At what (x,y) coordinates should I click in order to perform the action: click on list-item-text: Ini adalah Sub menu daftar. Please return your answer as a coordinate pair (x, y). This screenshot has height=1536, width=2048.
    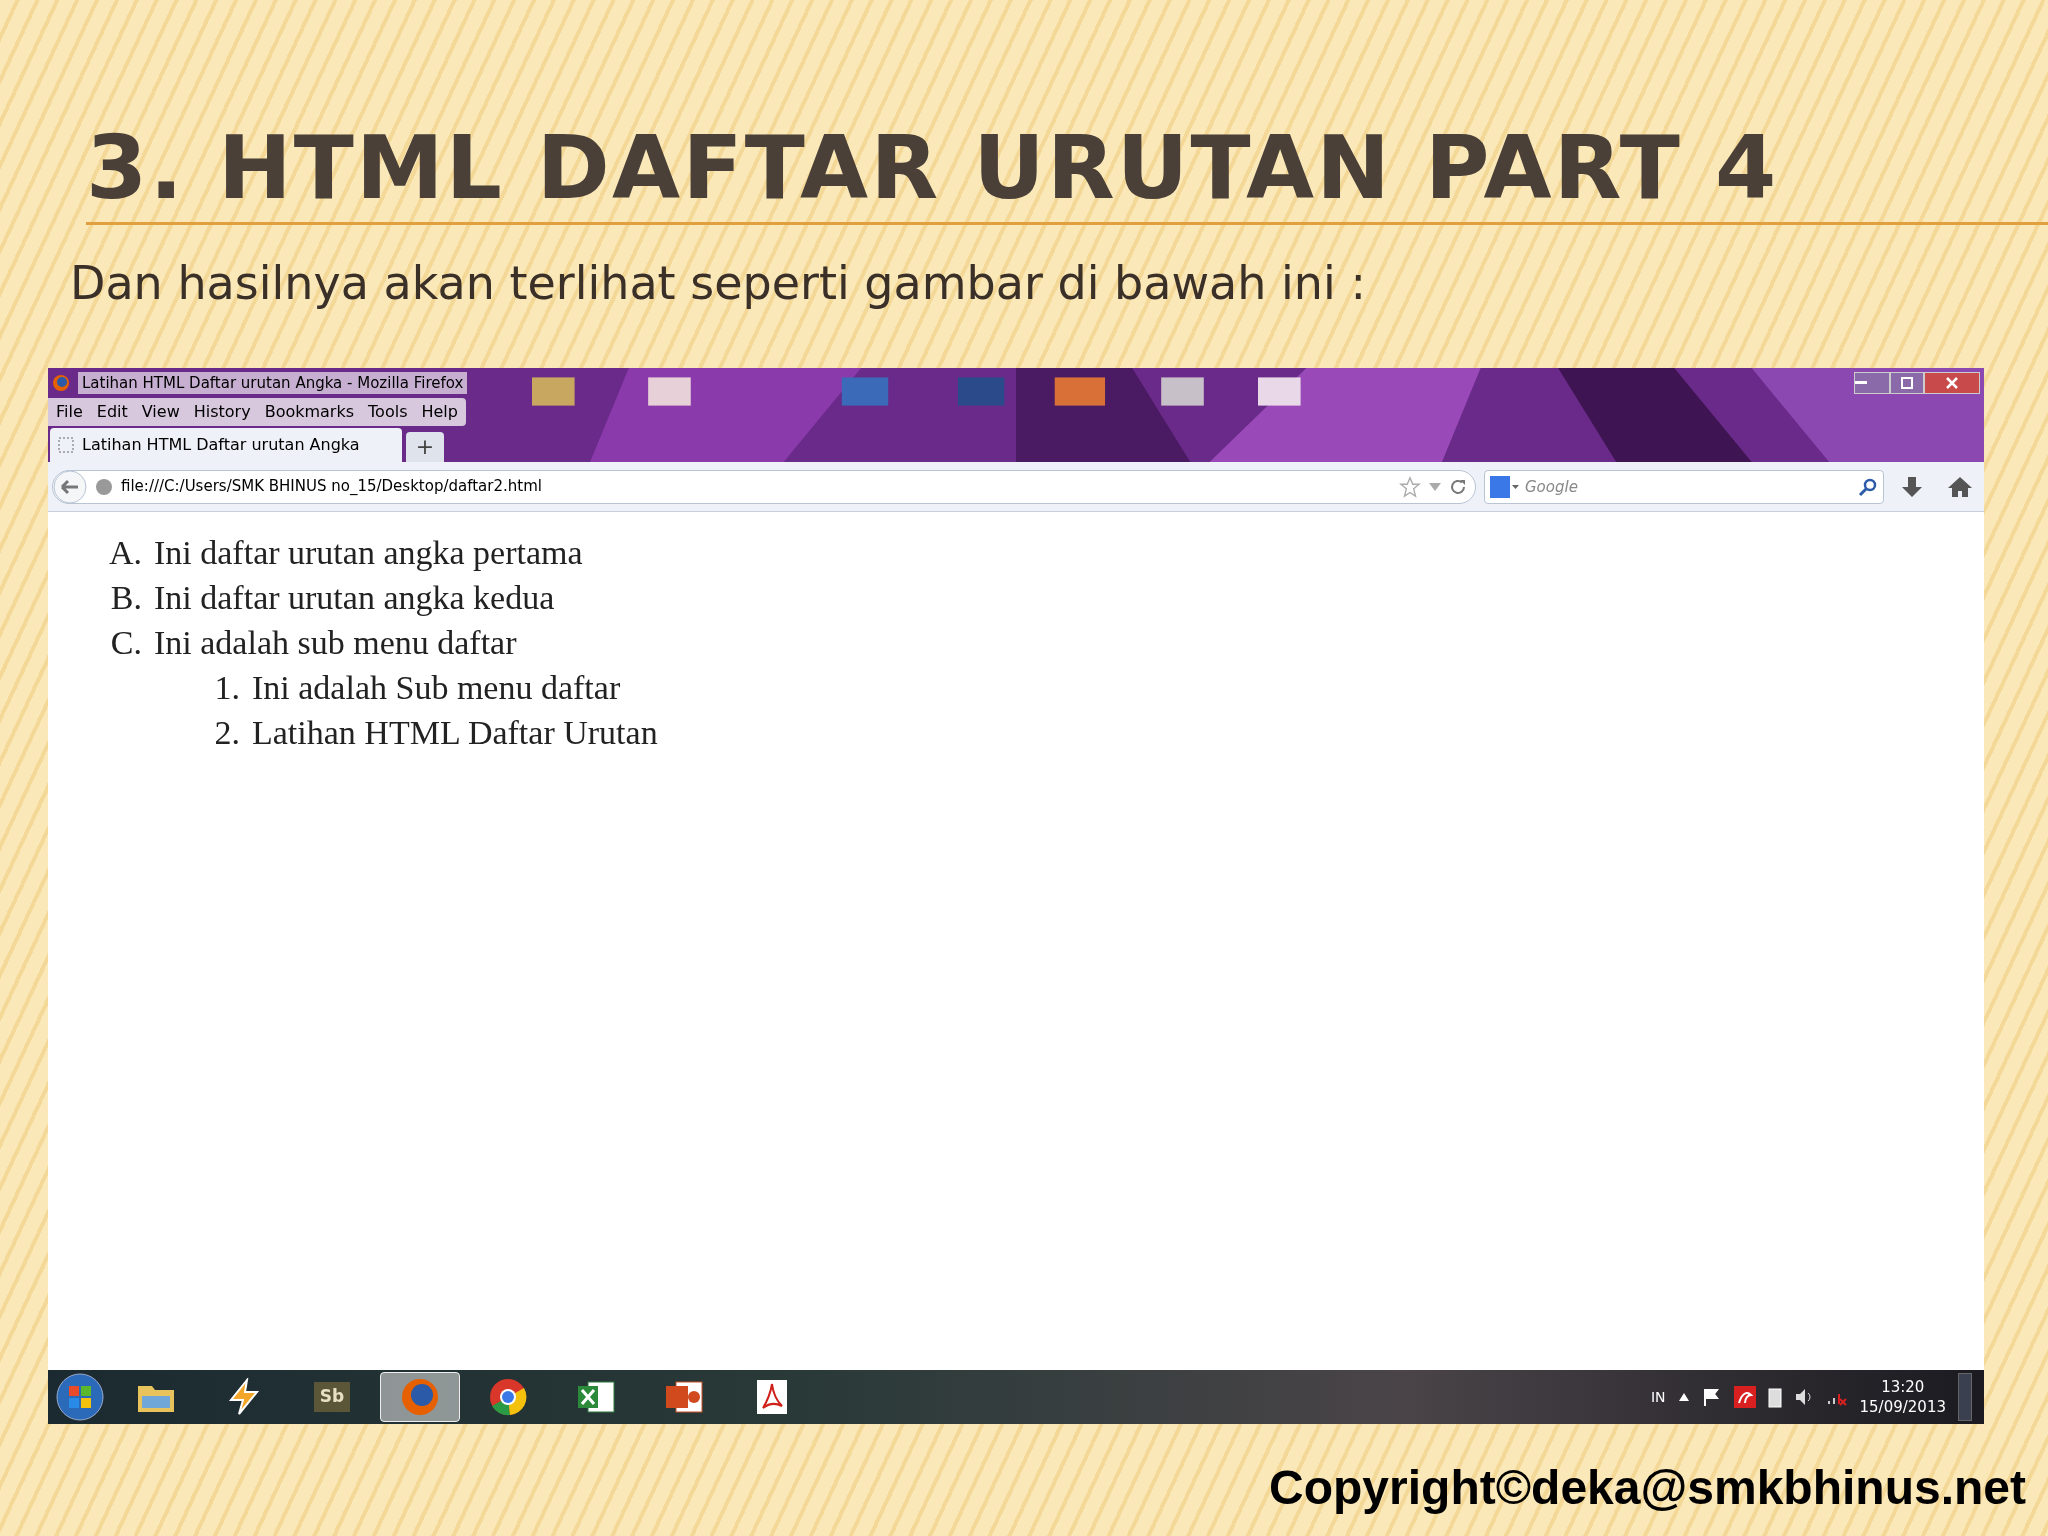
    Looking at the image, I should click on (436, 688).